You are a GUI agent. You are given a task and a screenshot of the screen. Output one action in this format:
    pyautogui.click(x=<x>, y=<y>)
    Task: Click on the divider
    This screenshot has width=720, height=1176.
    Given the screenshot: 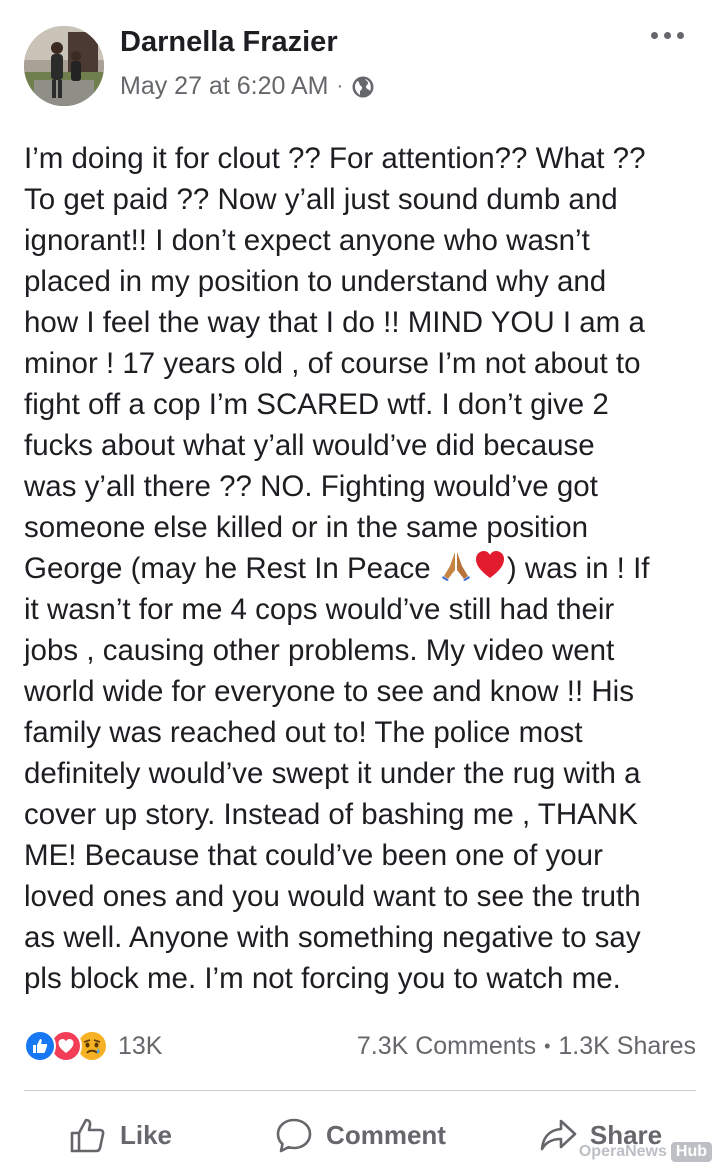 What is the action you would take?
    pyautogui.click(x=360, y=1090)
    